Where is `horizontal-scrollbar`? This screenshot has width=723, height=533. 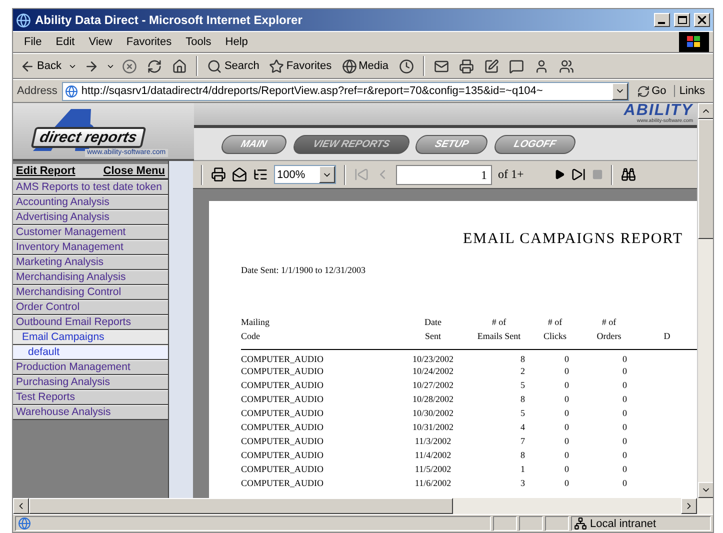
horizontal-scrollbar is located at coordinates (363, 506).